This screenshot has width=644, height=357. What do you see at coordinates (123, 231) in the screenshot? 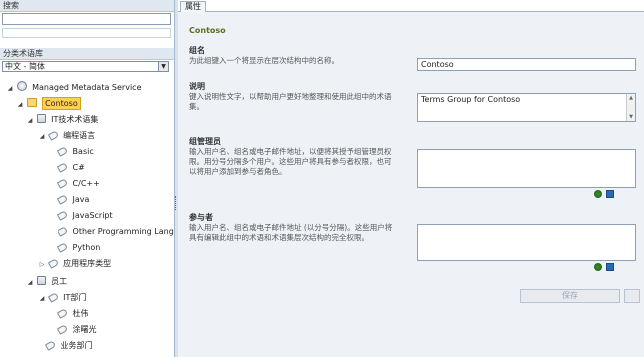
I see `tree-node-label: Other Programming Langu` at bounding box center [123, 231].